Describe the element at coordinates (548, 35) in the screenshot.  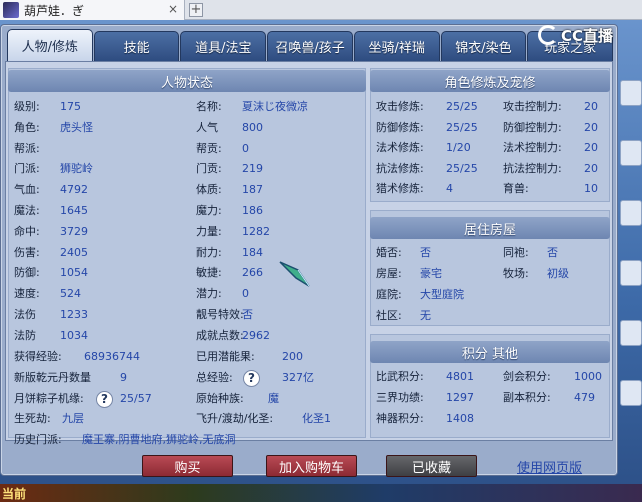
I see `cc-logo-icon` at that location.